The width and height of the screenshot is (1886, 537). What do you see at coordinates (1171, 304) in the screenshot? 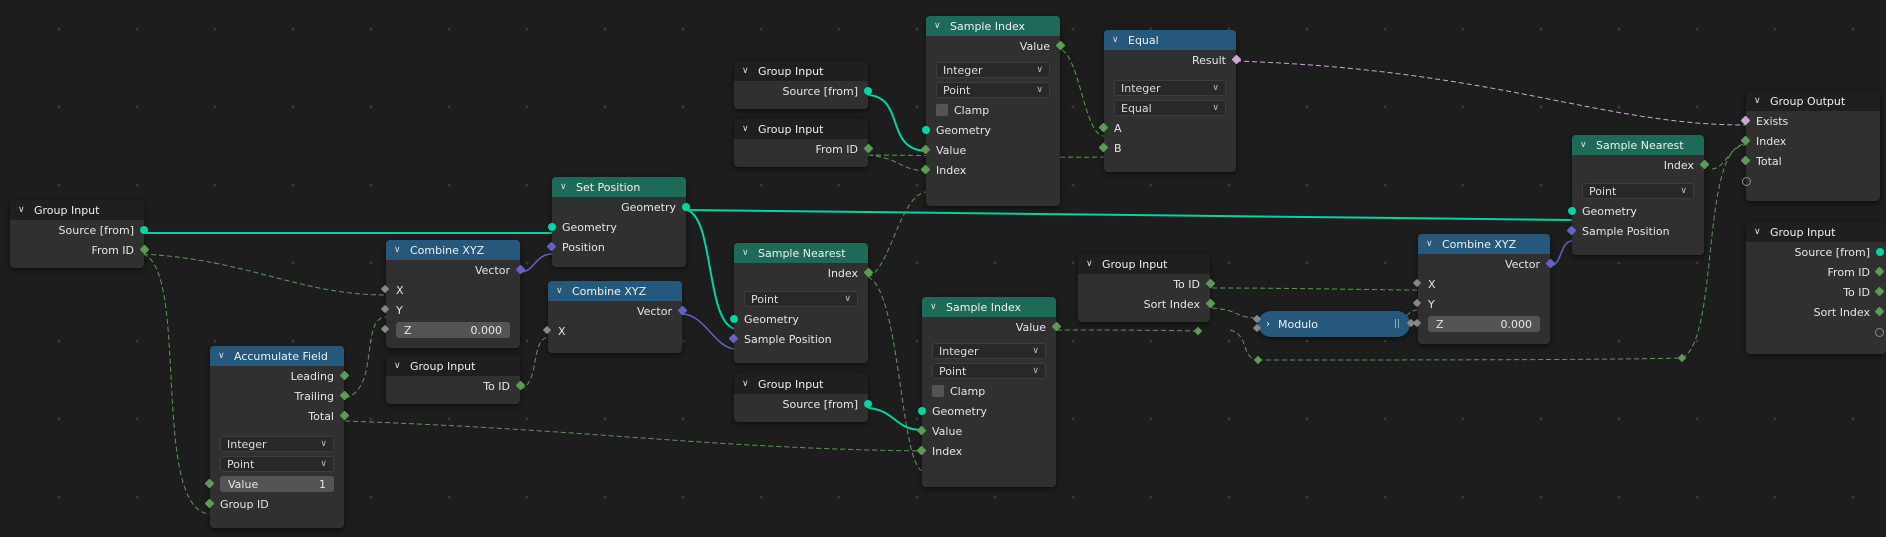
I see `socket-label: Sort Index` at bounding box center [1171, 304].